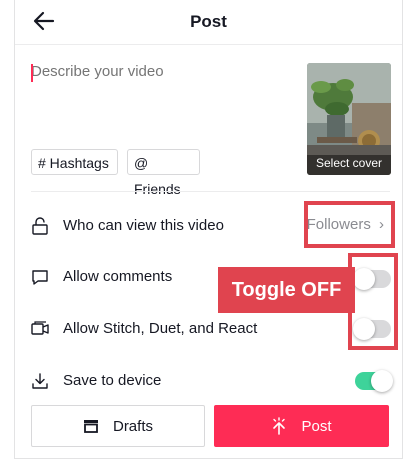  What do you see at coordinates (316, 426) in the screenshot?
I see `post-label: Post` at bounding box center [316, 426].